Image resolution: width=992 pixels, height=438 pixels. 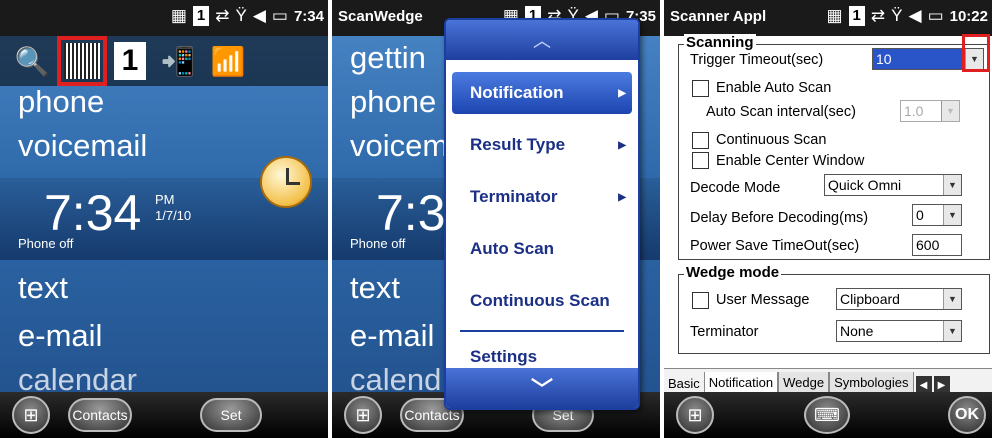 What do you see at coordinates (870, 299) in the screenshot?
I see `user-message-value: Clipboard` at bounding box center [870, 299].